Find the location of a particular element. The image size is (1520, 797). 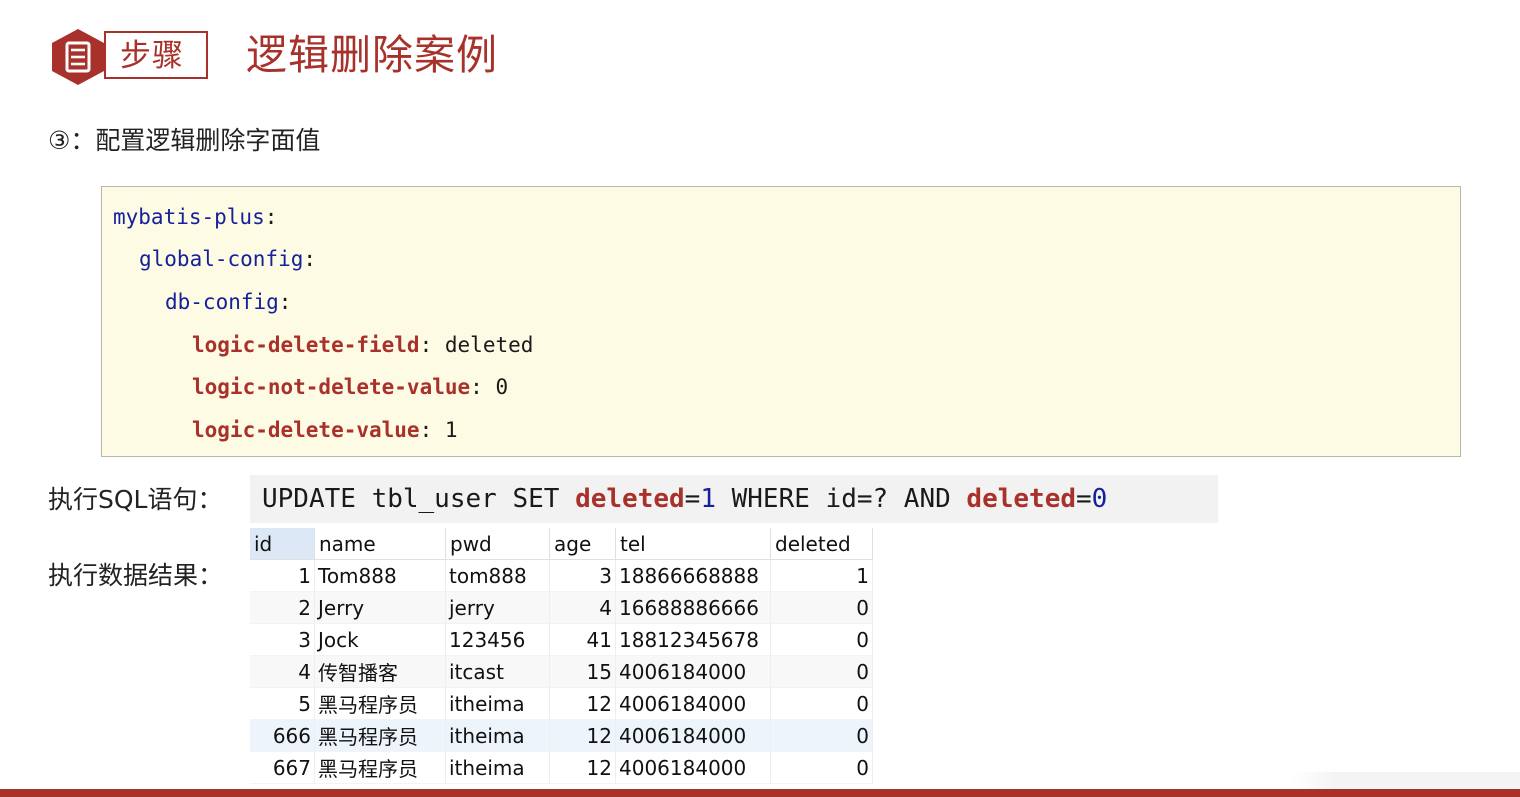

yaml-value: 0 is located at coordinates (502, 387).